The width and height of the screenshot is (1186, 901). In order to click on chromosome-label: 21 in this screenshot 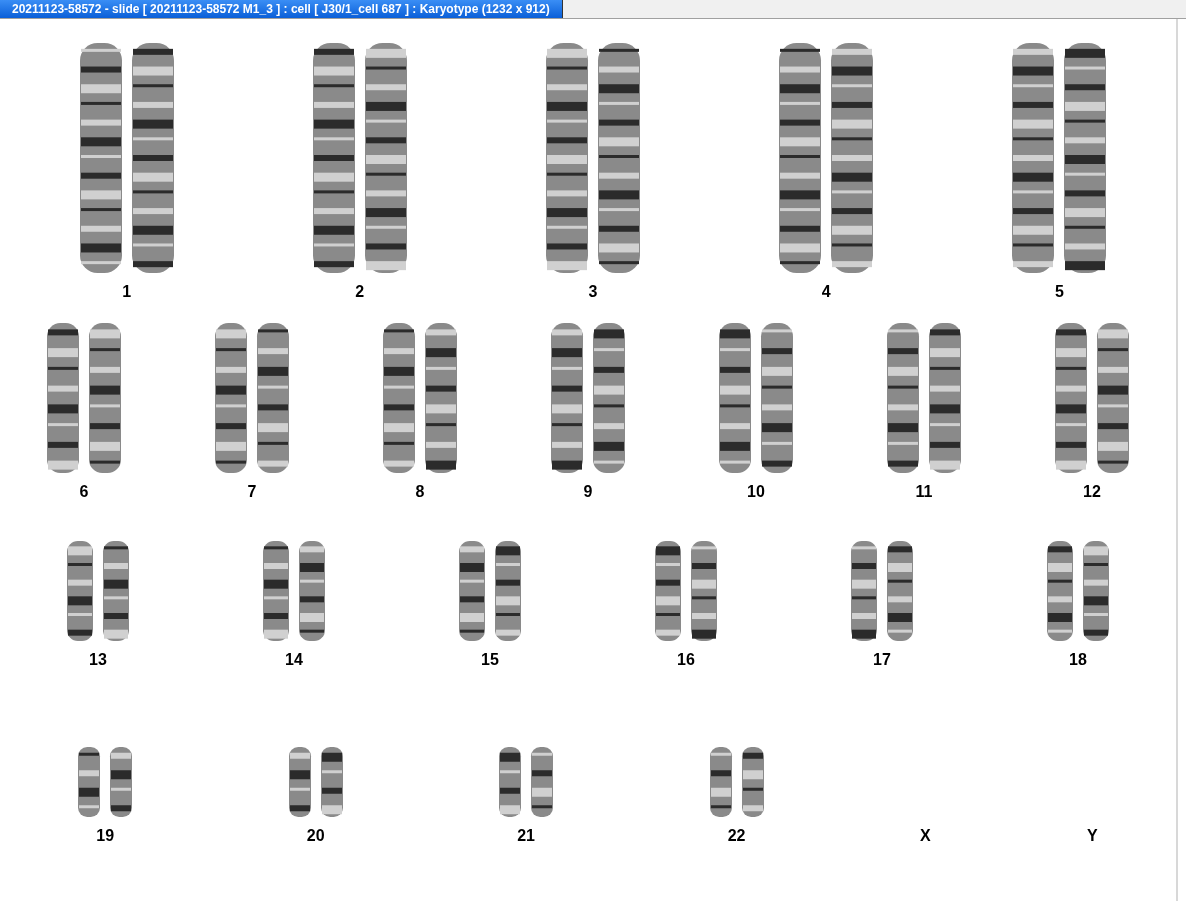, I will do `click(526, 836)`.